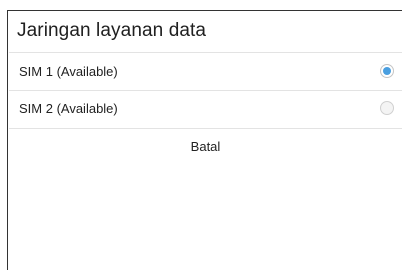 The width and height of the screenshot is (402, 270). What do you see at coordinates (387, 108) in the screenshot?
I see `radio-unselected-icon` at bounding box center [387, 108].